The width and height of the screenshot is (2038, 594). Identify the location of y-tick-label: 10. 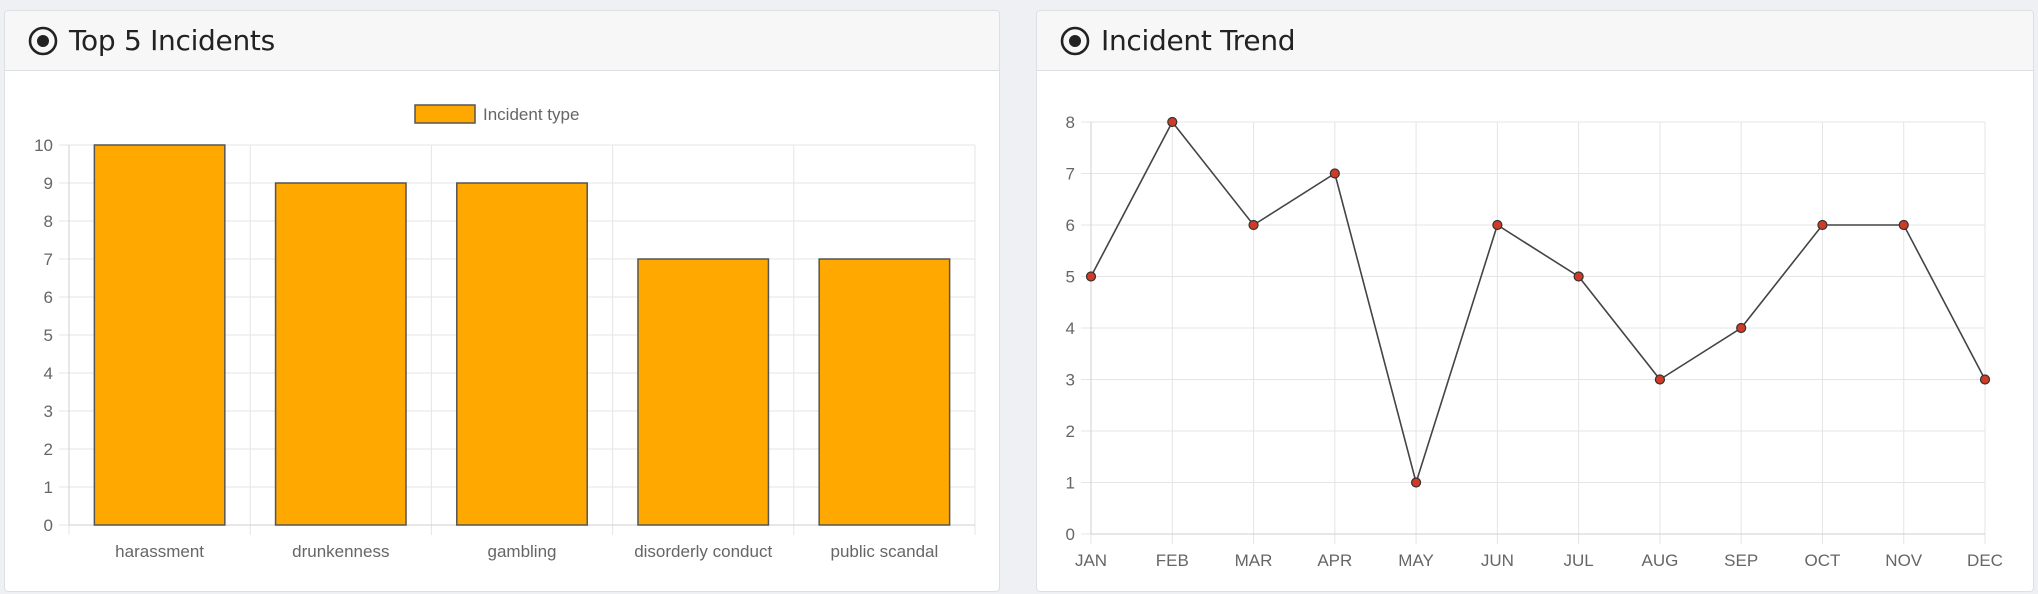
(43, 145).